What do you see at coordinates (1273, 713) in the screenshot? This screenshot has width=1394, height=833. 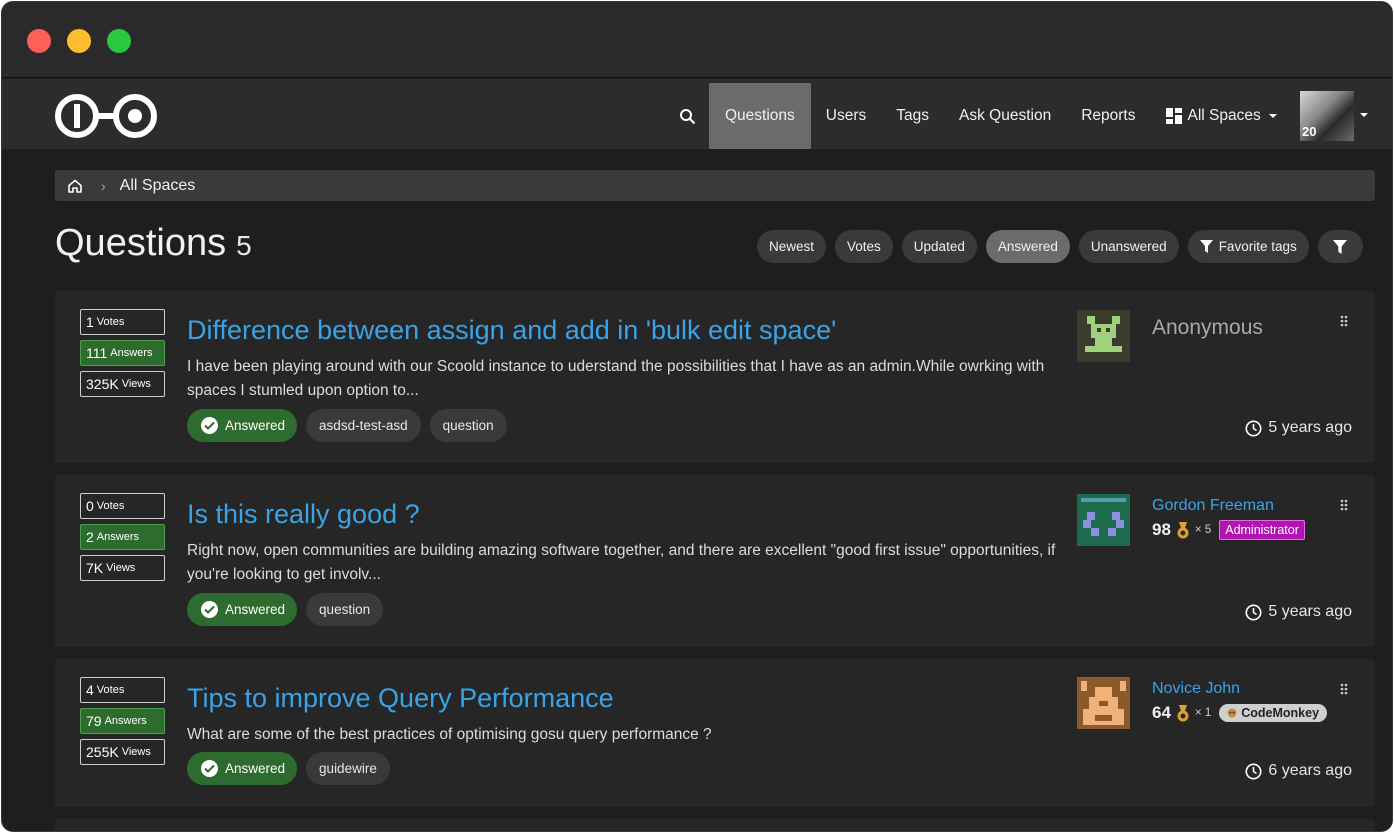 I see `codemonkey-badge: CodeMonkey` at bounding box center [1273, 713].